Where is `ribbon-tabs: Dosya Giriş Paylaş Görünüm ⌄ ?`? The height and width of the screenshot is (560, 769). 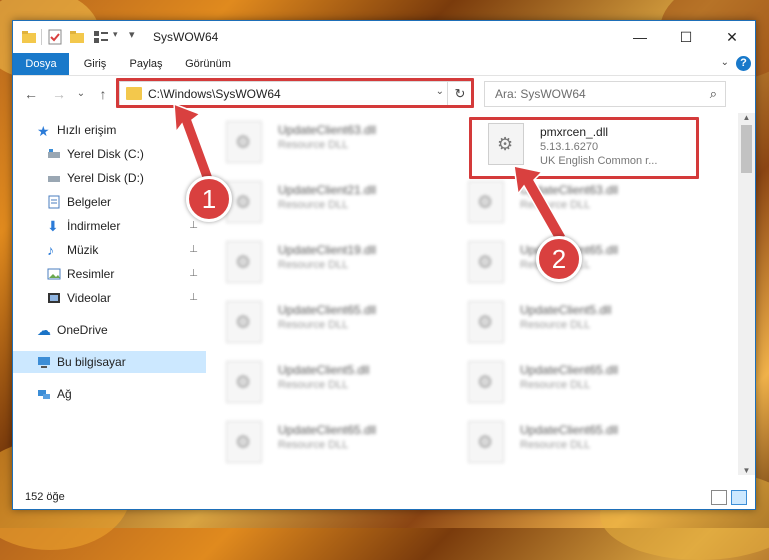 ribbon-tabs: Dosya Giriş Paylaş Görünüm ⌄ ? is located at coordinates (384, 64).